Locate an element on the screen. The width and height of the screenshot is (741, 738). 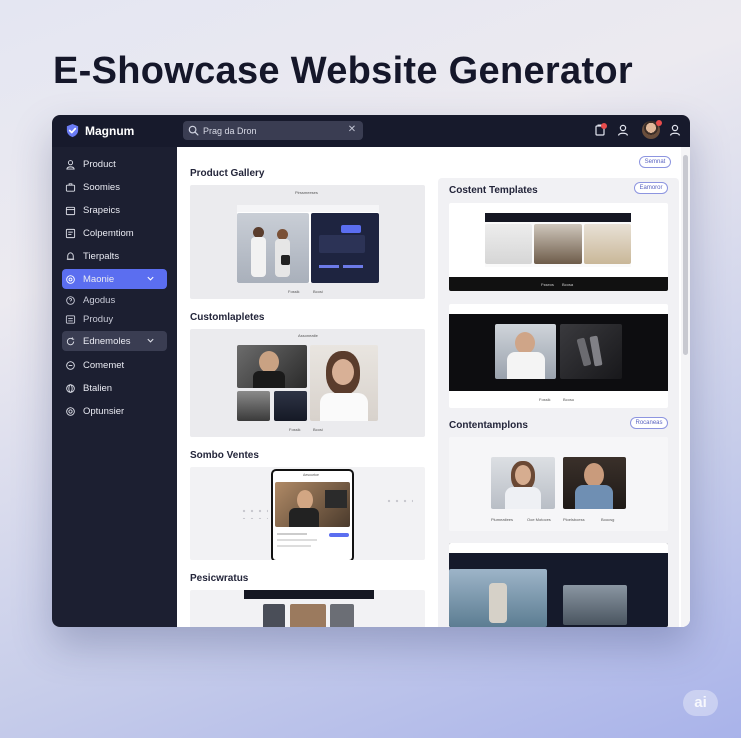
tablet-mockup: Aesourtoe is located at coordinates (312, 514).